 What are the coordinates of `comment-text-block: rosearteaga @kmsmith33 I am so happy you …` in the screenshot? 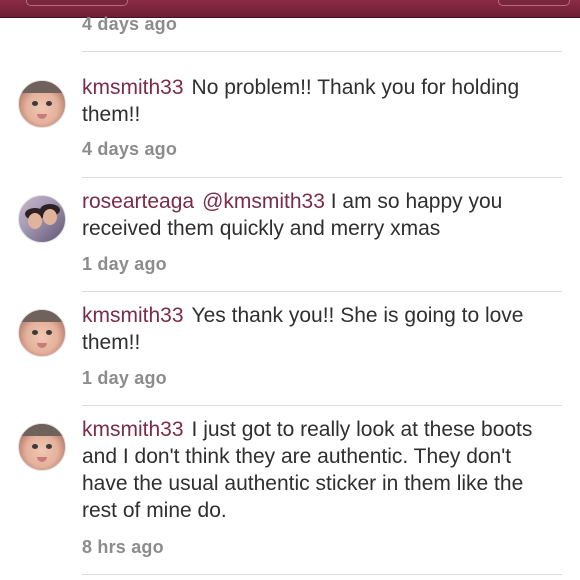 It's located at (317, 215).